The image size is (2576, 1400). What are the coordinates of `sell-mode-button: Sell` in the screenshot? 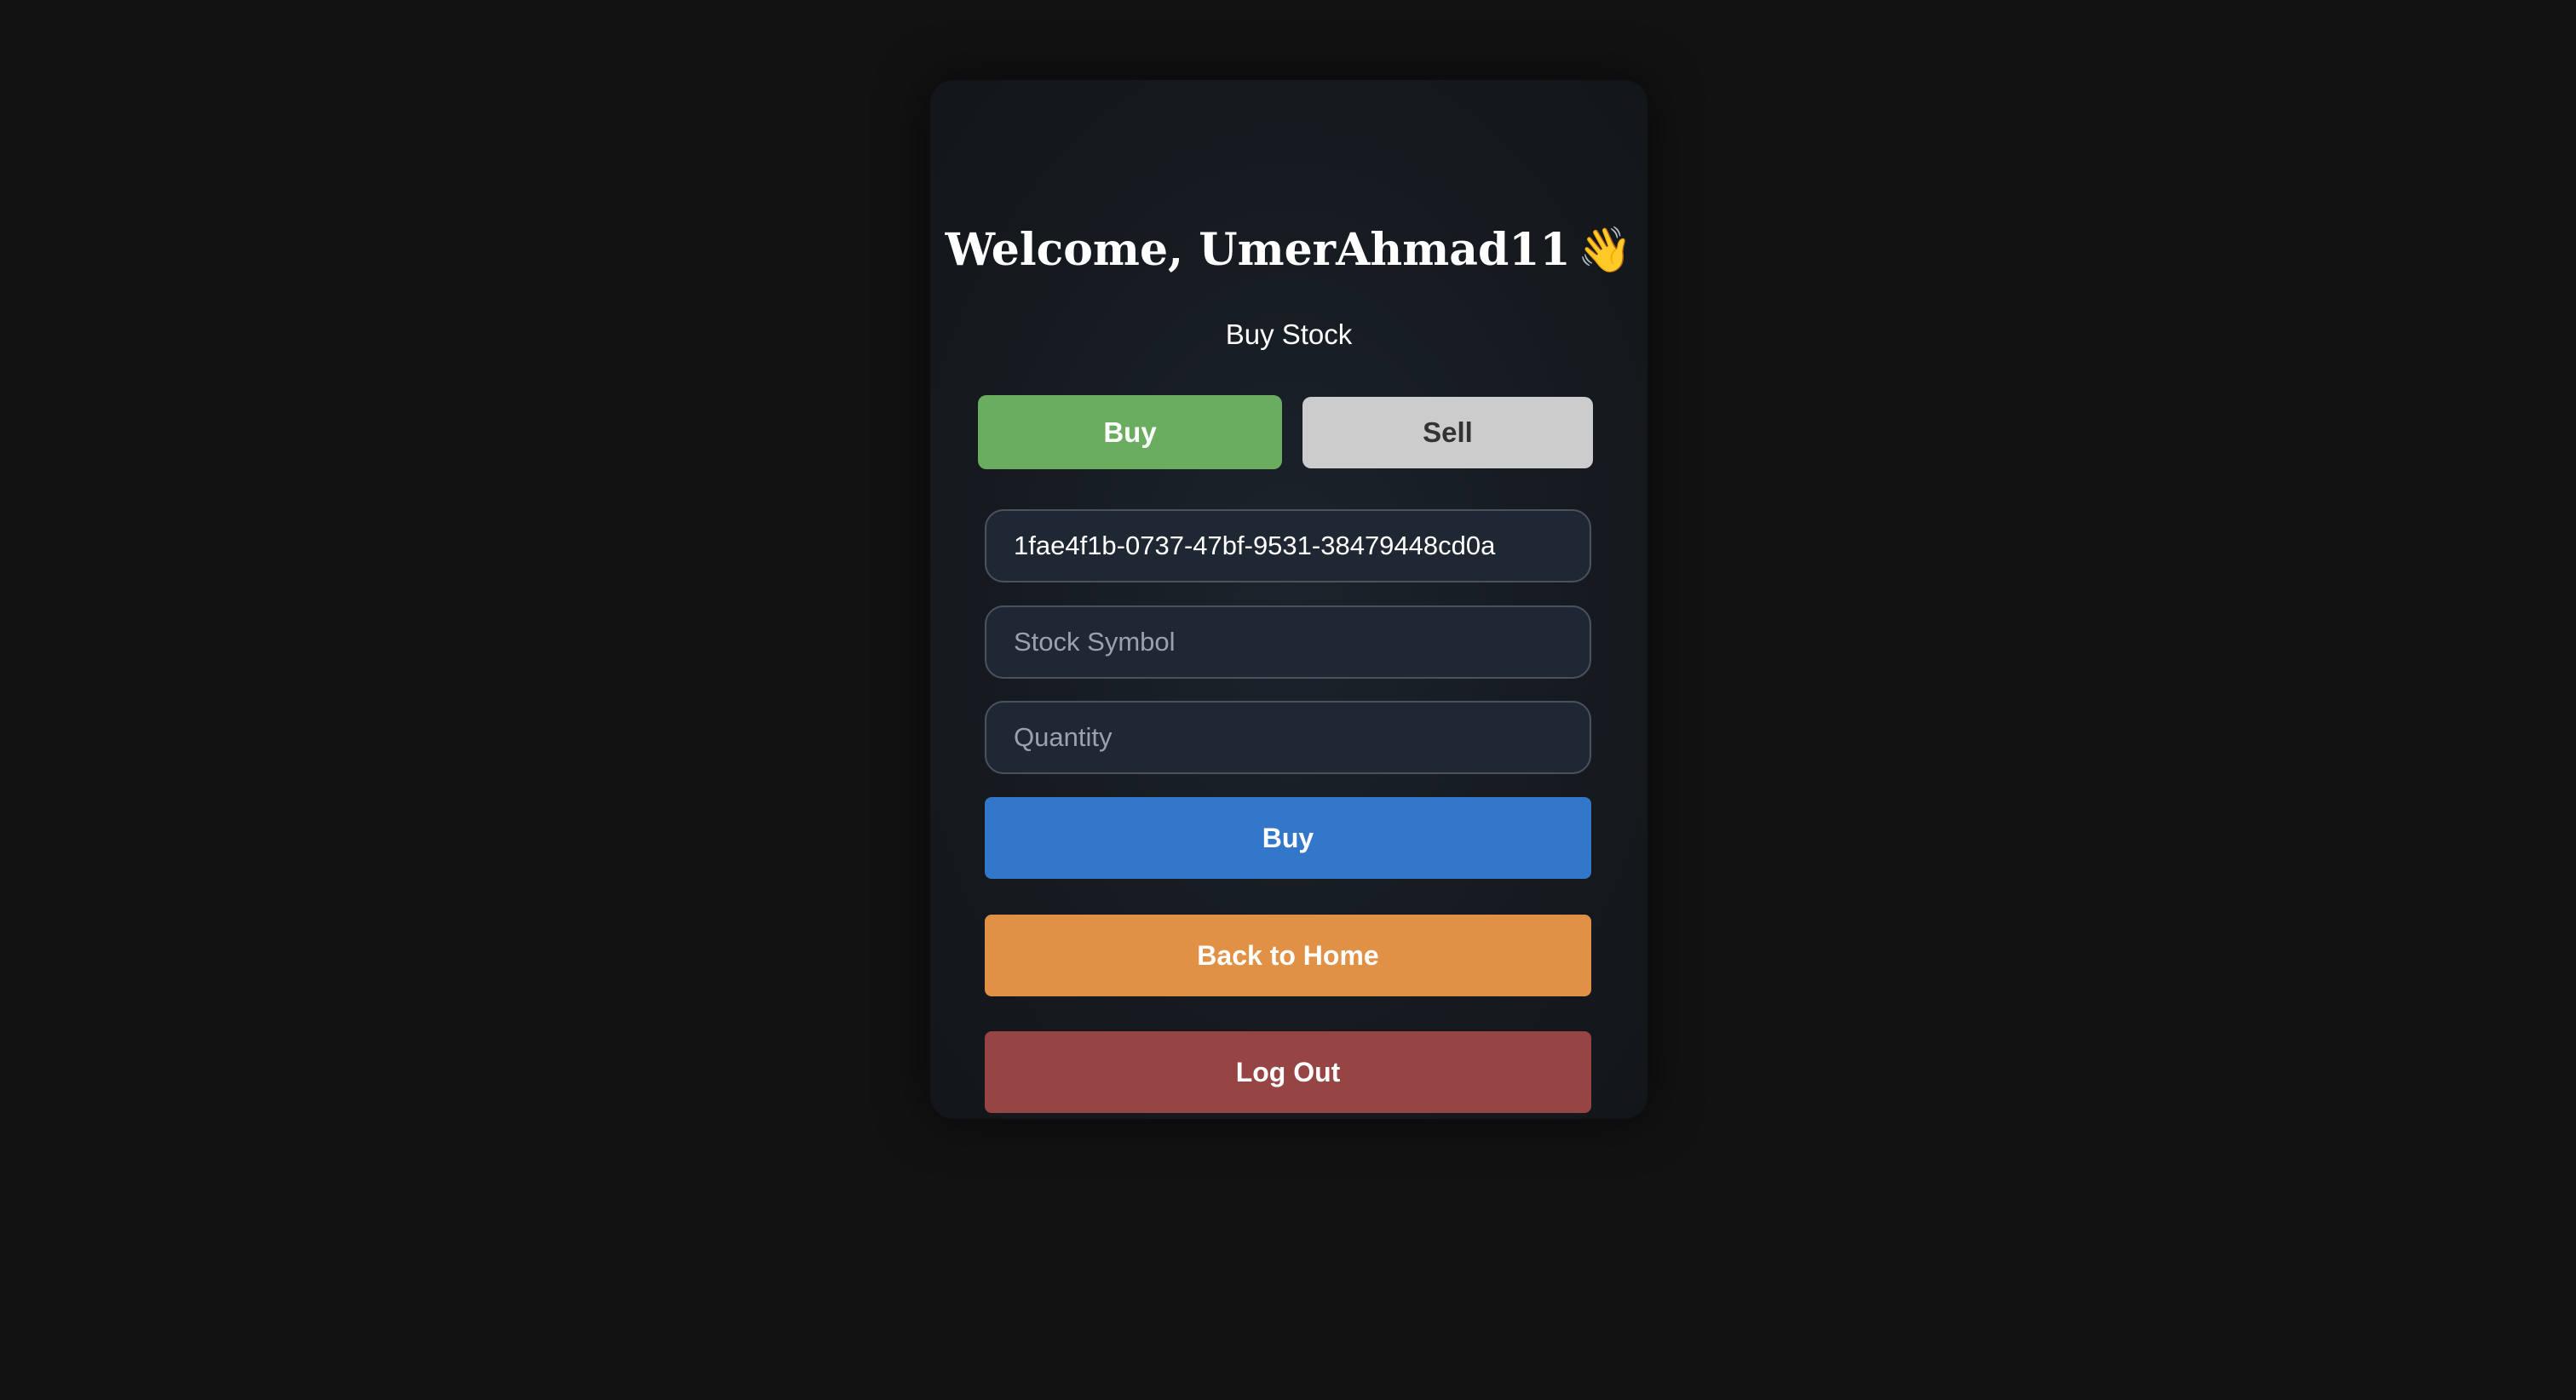 It's located at (1448, 433).